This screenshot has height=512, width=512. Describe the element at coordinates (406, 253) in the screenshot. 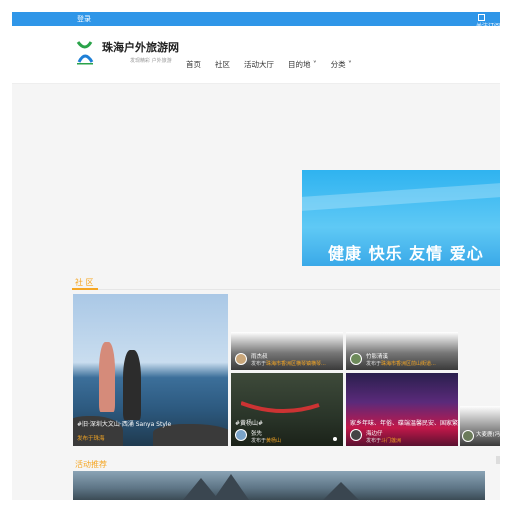

I see `banner-text: 健康 快乐 友情 爱心` at that location.